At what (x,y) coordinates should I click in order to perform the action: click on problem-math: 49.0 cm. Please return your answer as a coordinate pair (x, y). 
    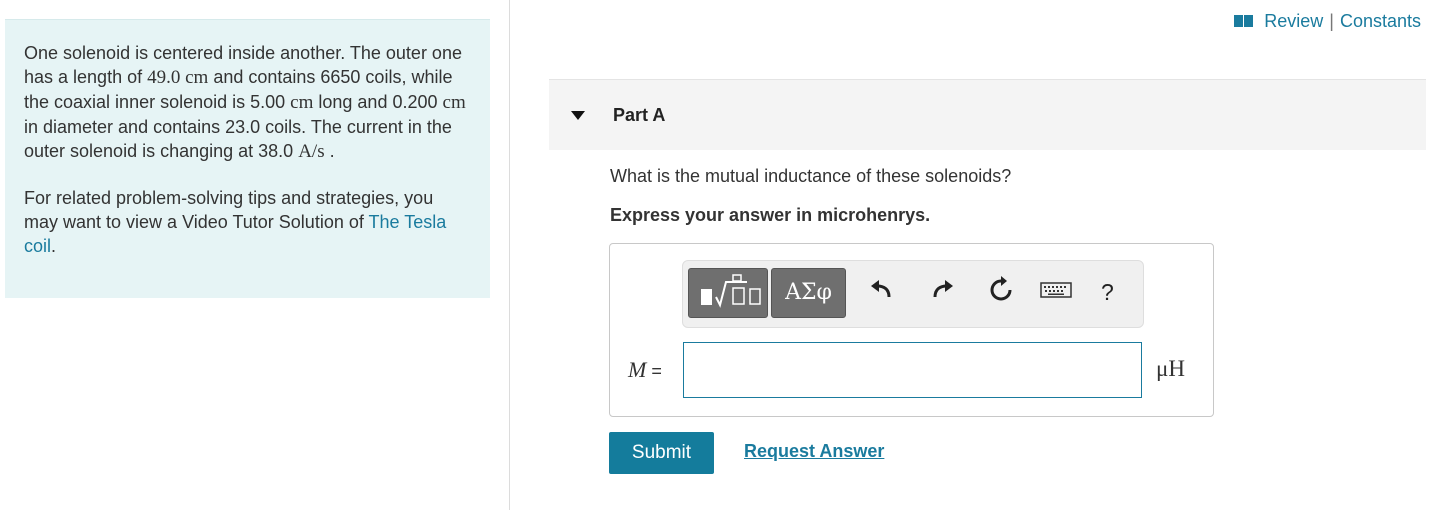
    Looking at the image, I should click on (178, 77).